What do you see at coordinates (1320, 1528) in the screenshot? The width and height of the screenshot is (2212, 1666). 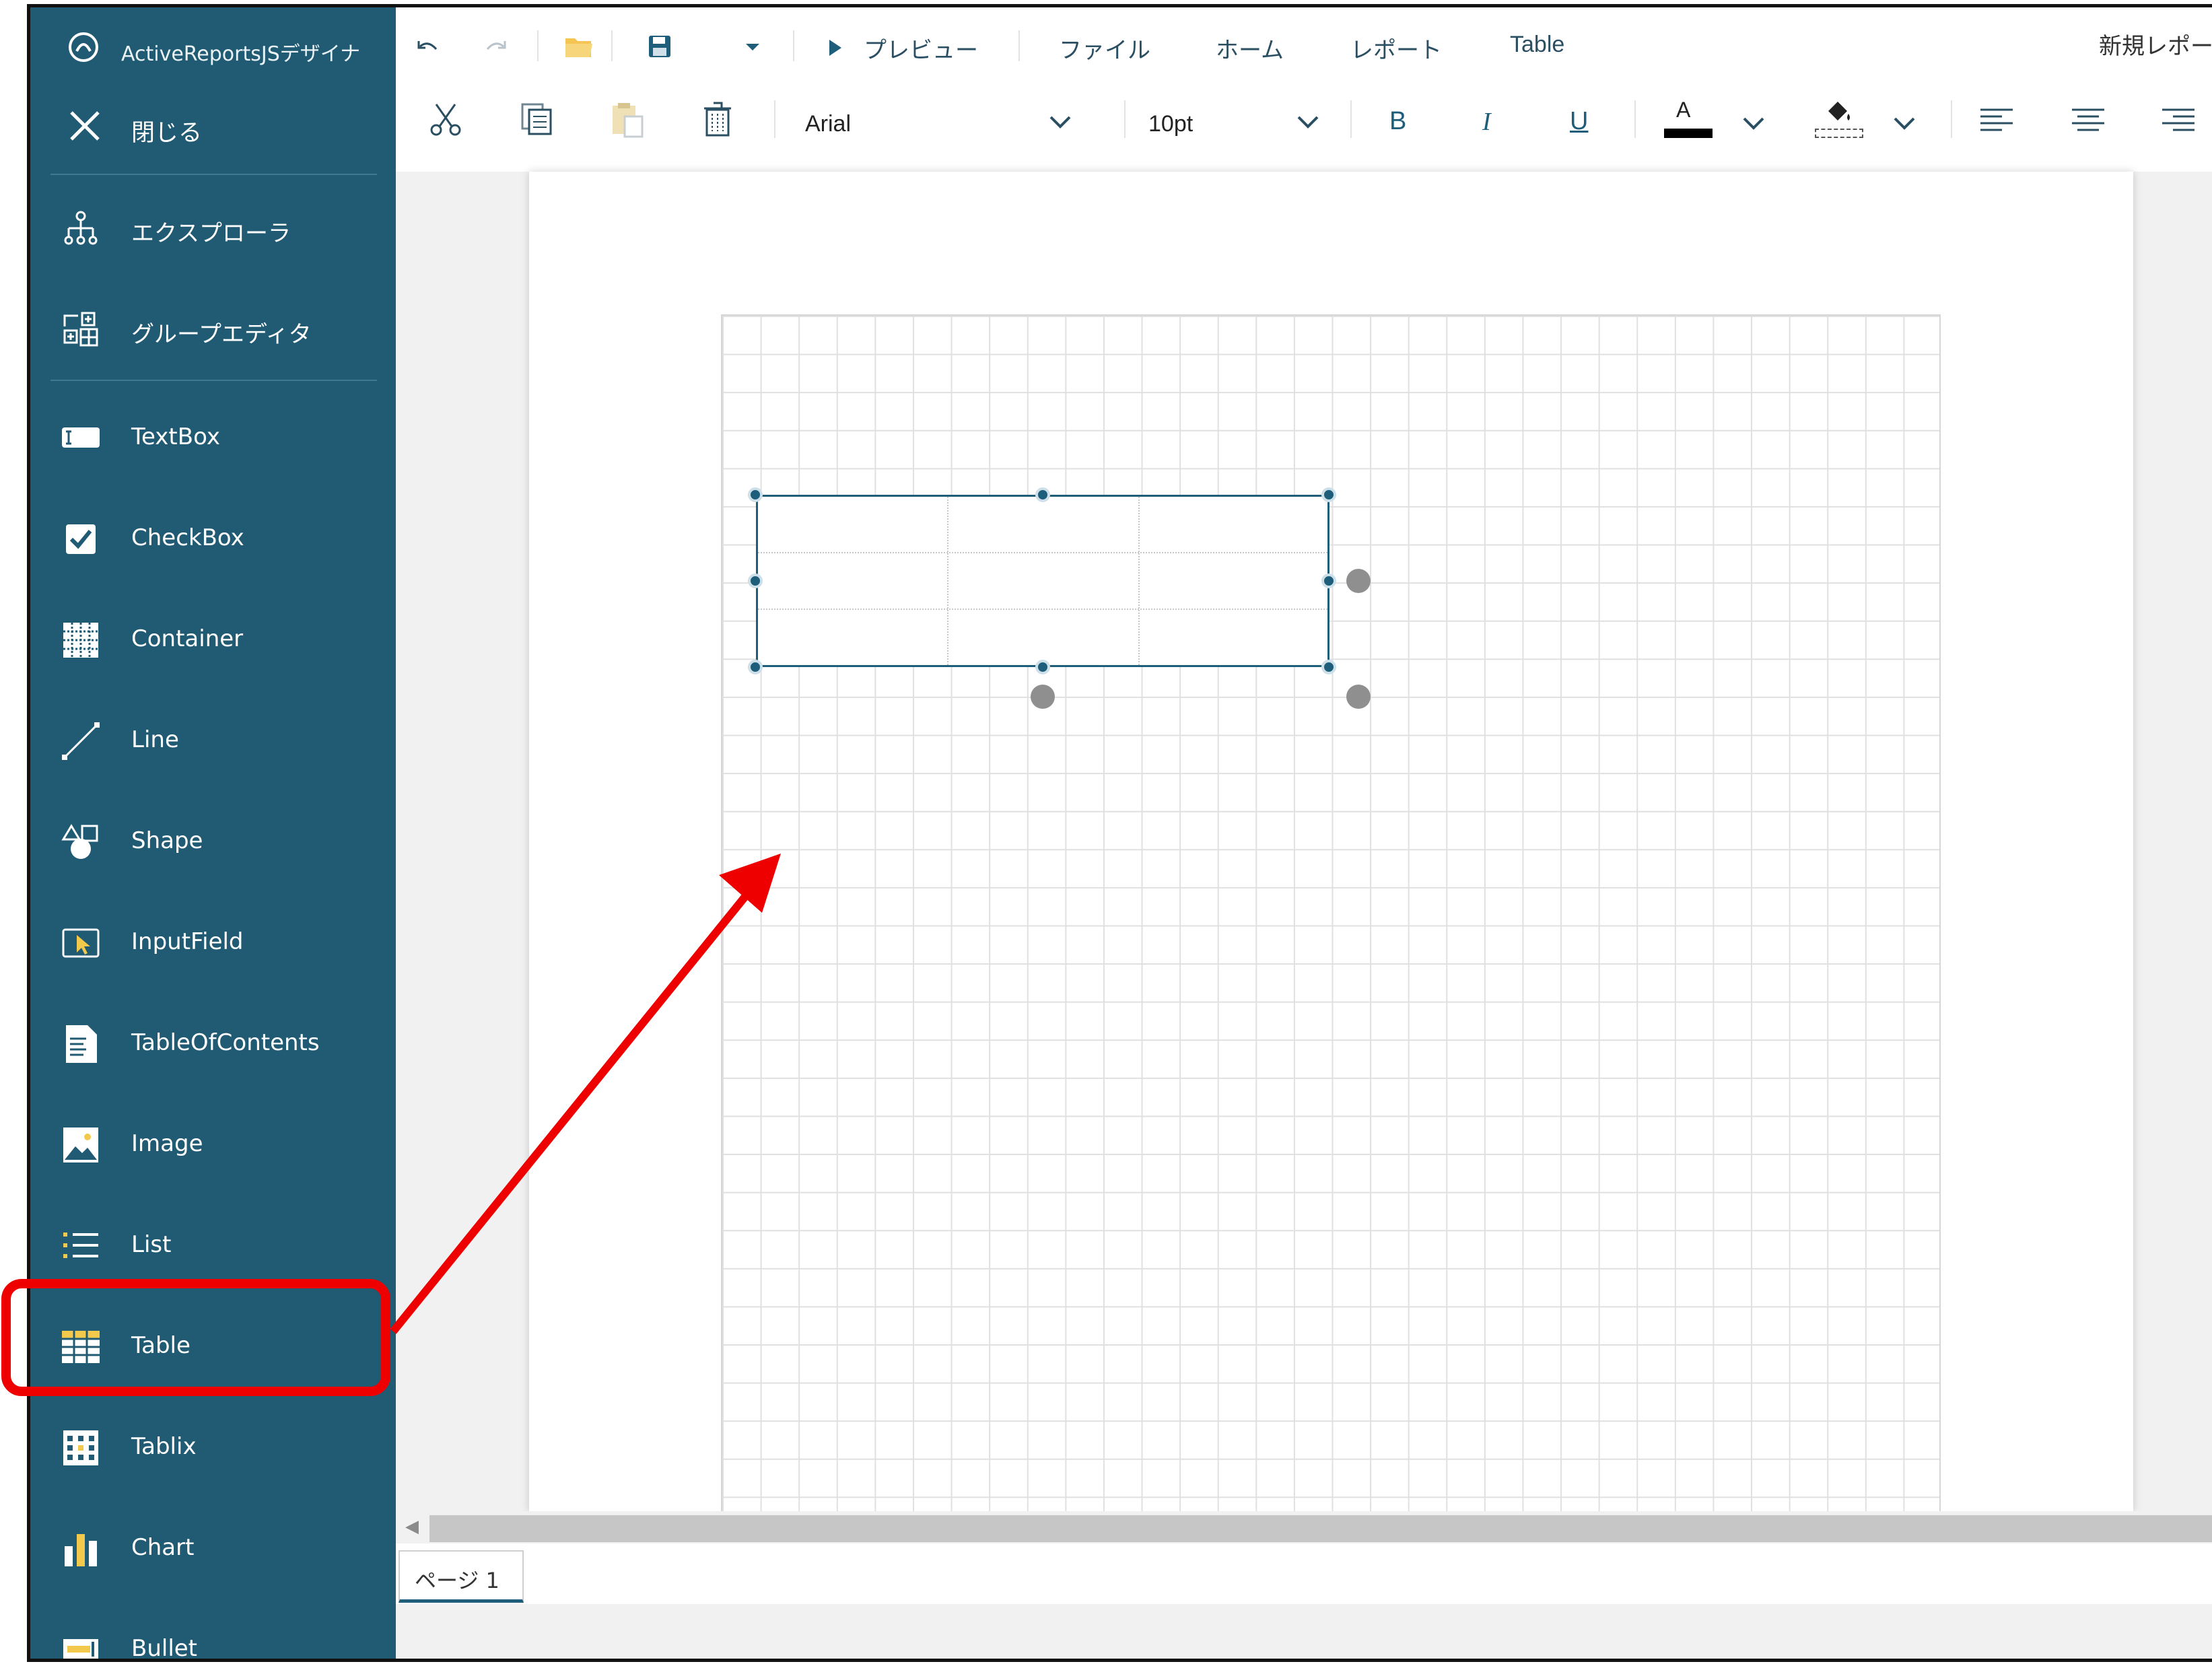 I see `scrollbar-thumb` at bounding box center [1320, 1528].